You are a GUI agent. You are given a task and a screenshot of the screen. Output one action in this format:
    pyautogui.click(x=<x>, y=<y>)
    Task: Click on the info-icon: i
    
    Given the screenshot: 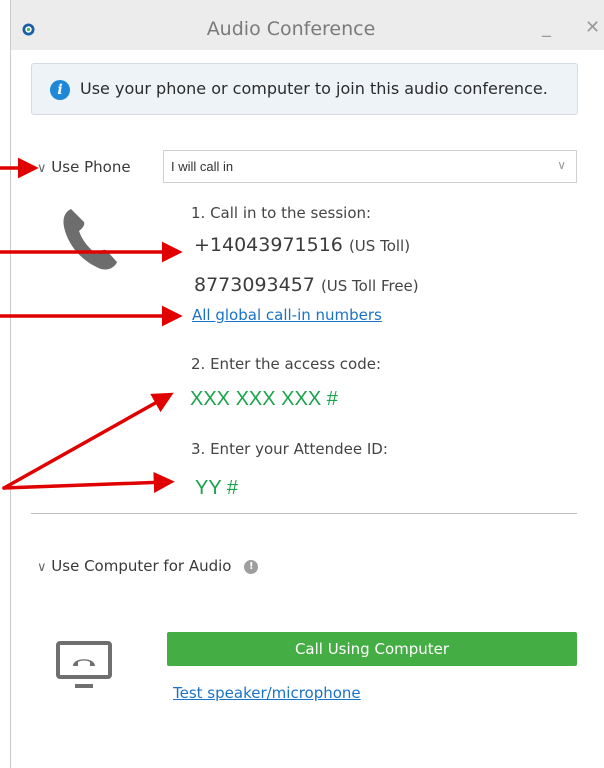 What is the action you would take?
    pyautogui.click(x=60, y=90)
    